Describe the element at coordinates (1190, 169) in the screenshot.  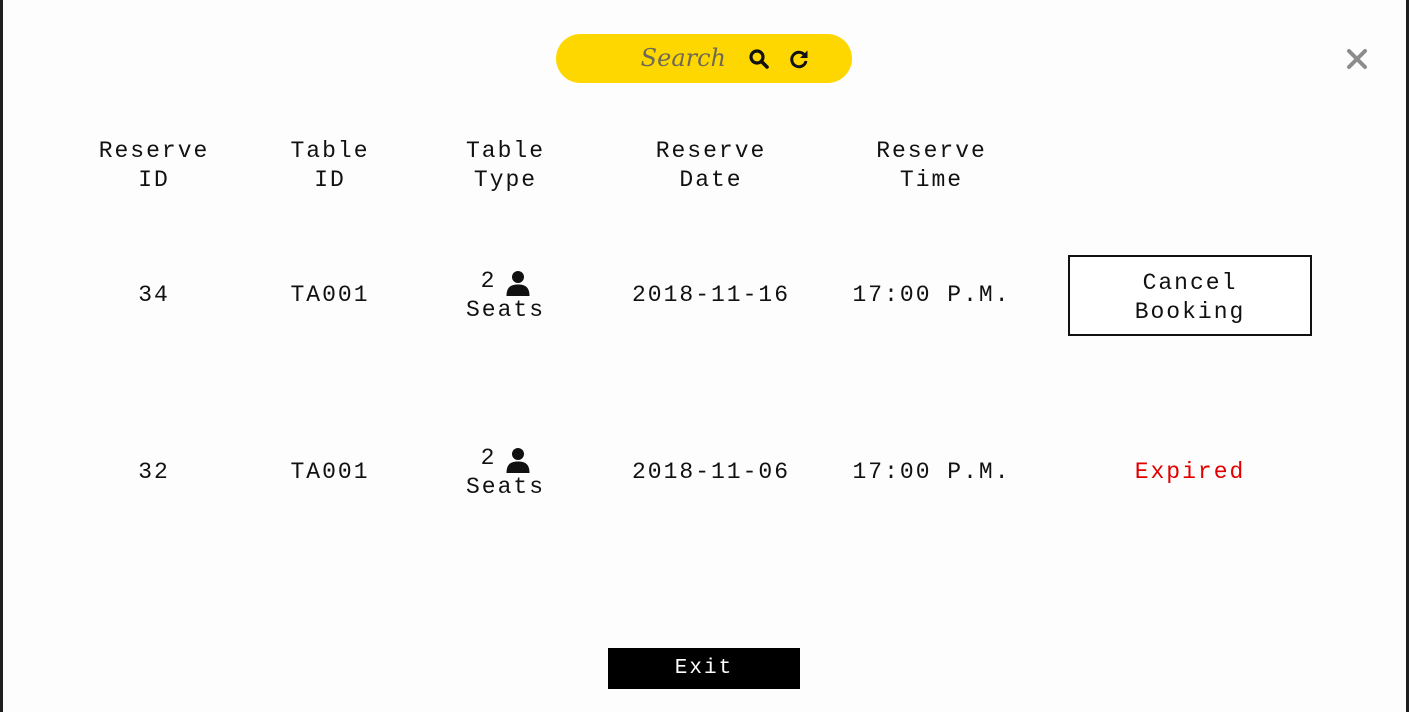
I see `column-header-action` at that location.